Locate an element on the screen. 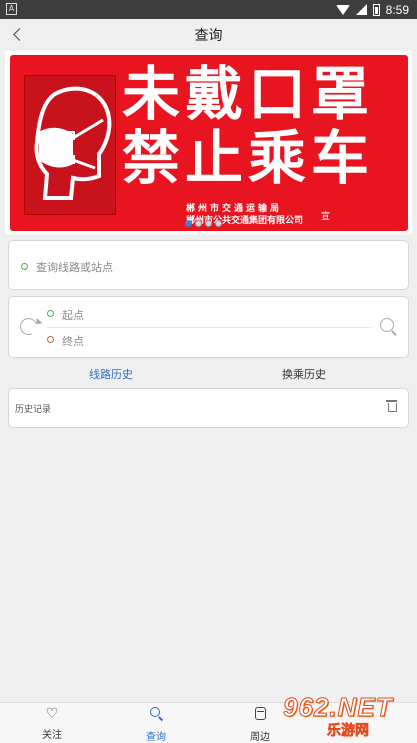 The height and width of the screenshot is (743, 417). header: 查询 is located at coordinates (208, 35).